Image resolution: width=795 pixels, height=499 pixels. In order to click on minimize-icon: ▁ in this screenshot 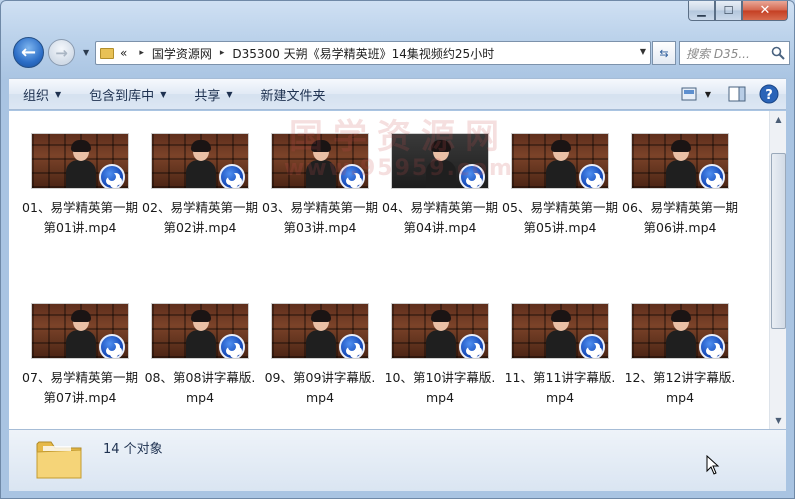, I will do `click(701, 10)`.